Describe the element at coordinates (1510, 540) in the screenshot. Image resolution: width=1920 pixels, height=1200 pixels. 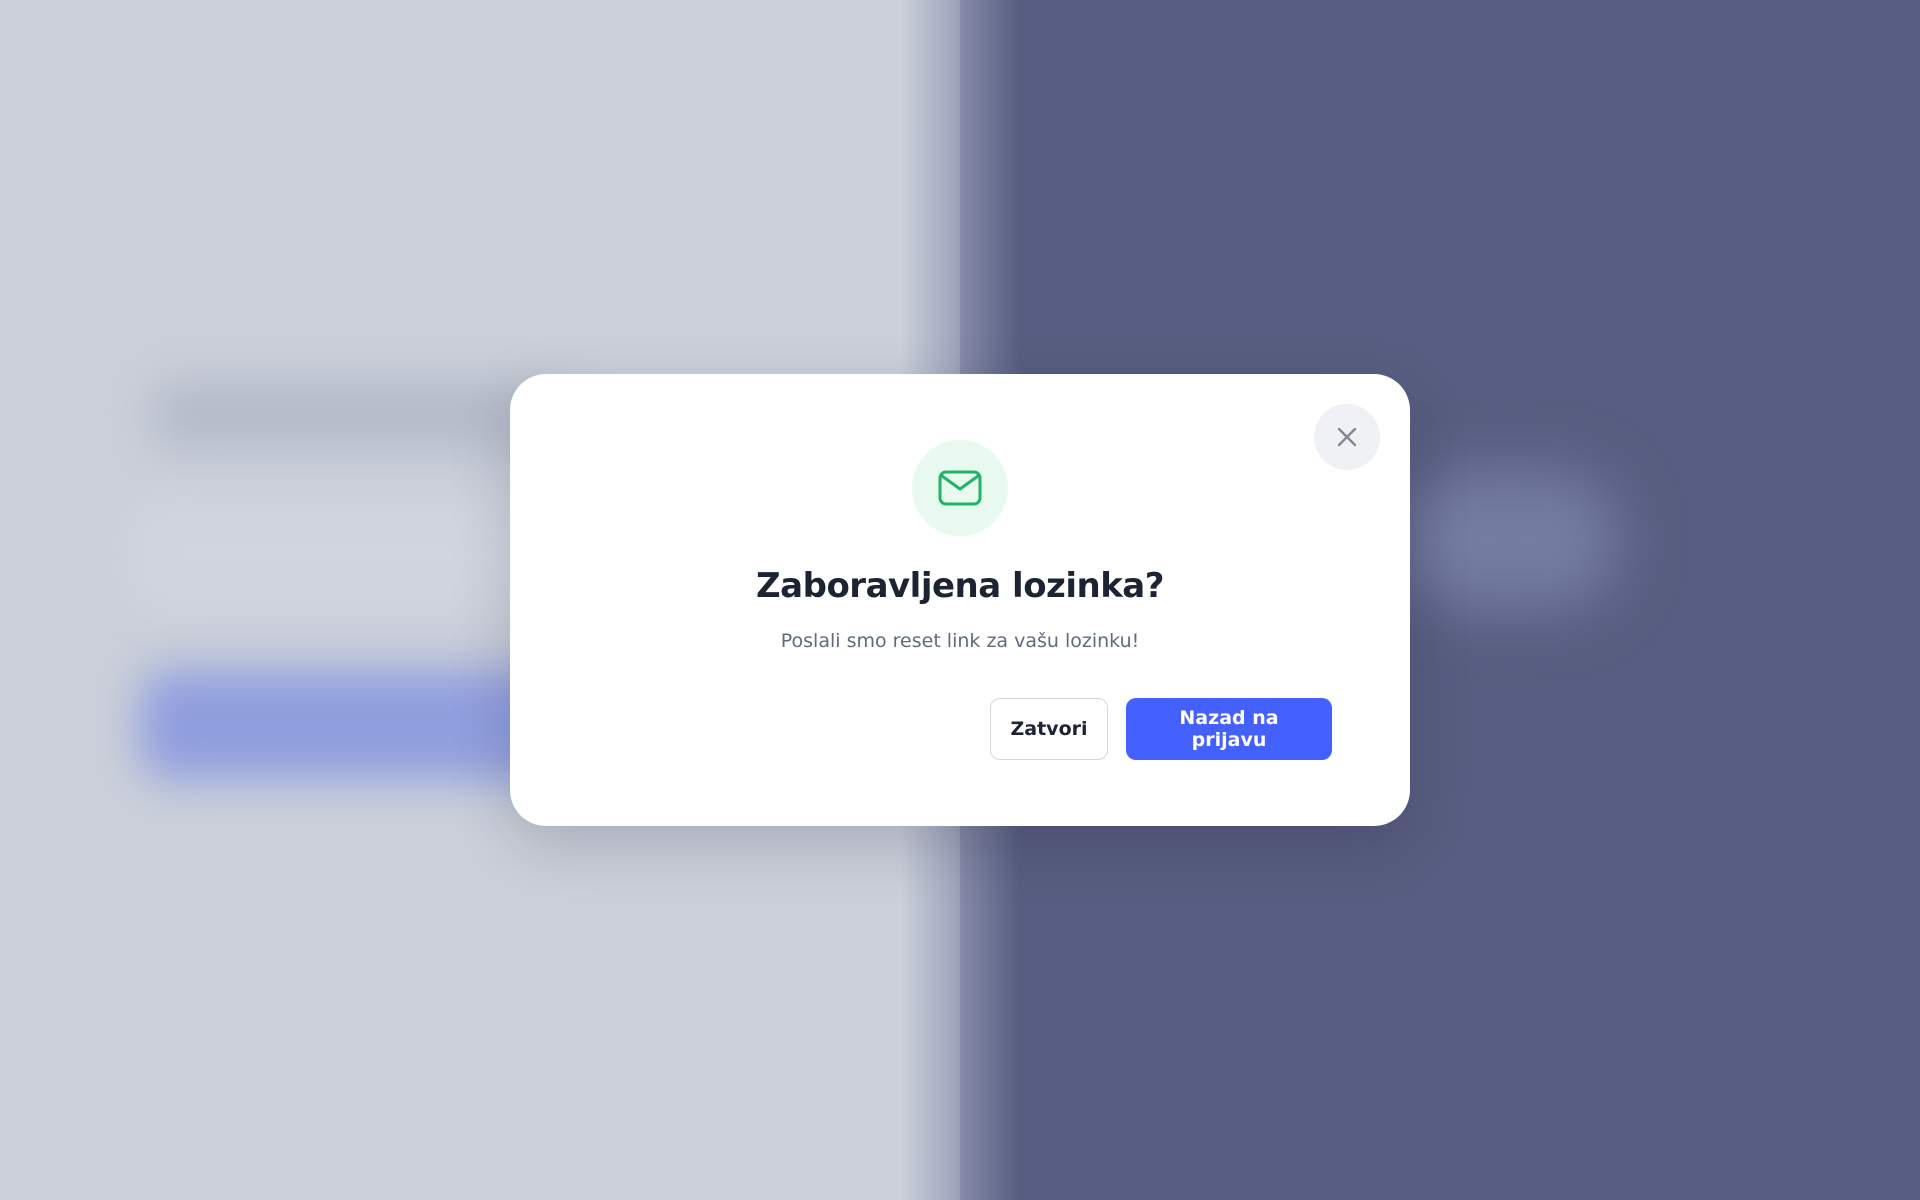
I see `background-blurred-glow` at that location.